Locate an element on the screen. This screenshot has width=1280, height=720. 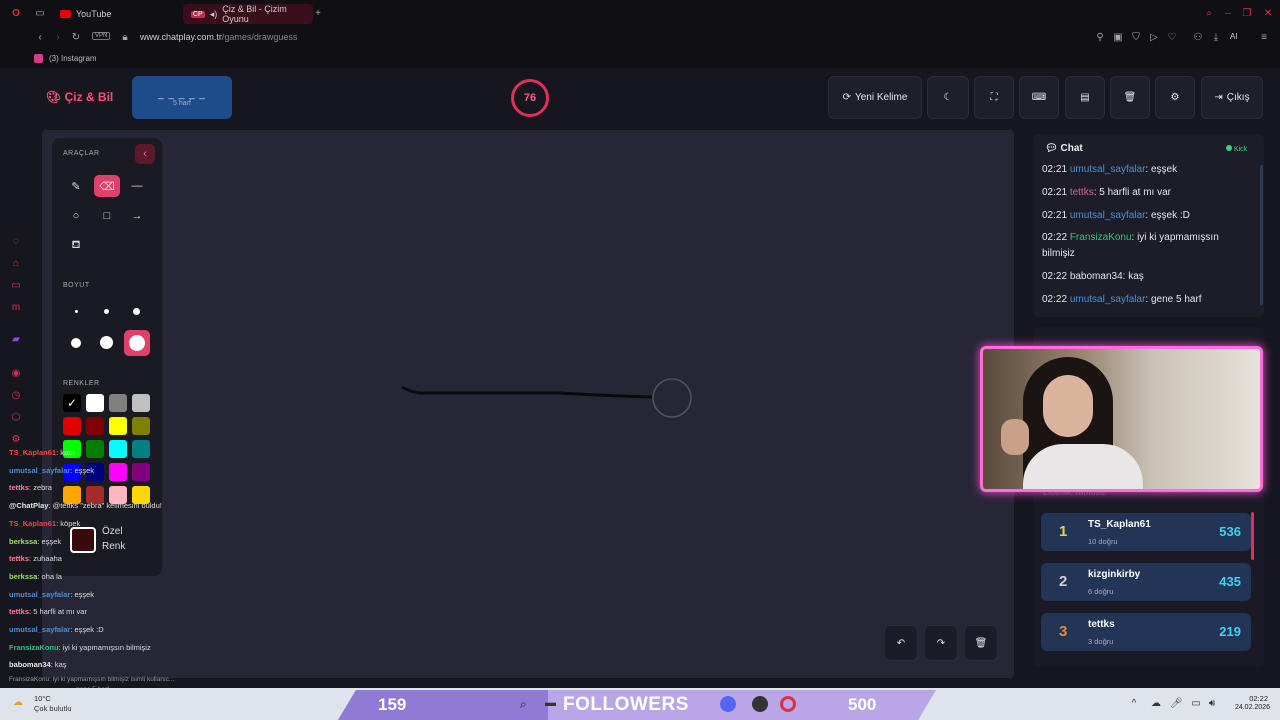
taskbar-opera-icon is located at coordinates (788, 704).